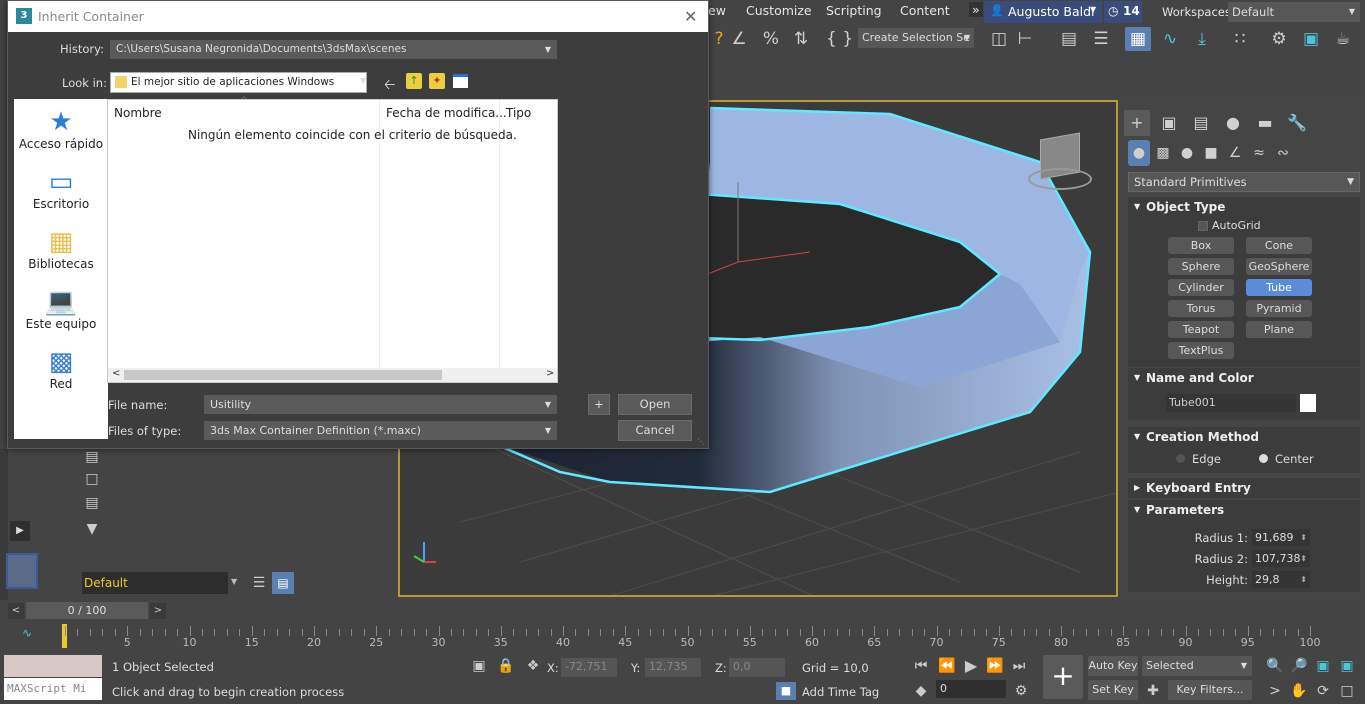 The height and width of the screenshot is (704, 1365). I want to click on curve-editor-mini-icon: ∿, so click(27, 633).